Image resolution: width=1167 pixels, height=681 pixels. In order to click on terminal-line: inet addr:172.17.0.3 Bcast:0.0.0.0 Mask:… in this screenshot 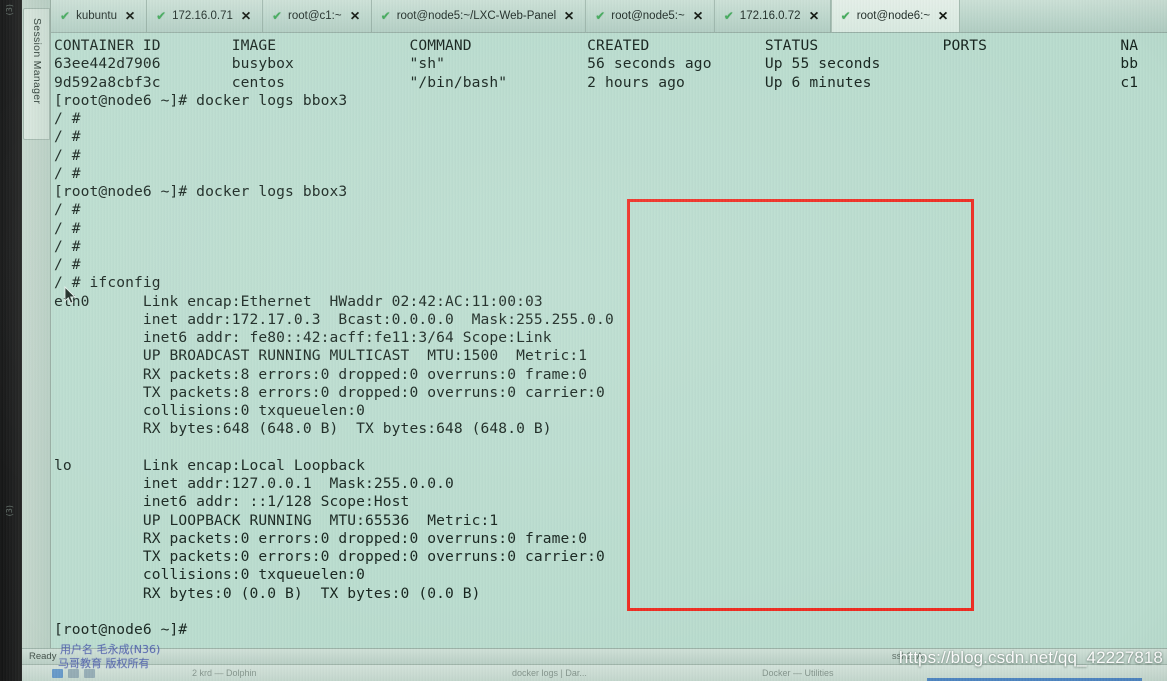, I will do `click(334, 319)`.